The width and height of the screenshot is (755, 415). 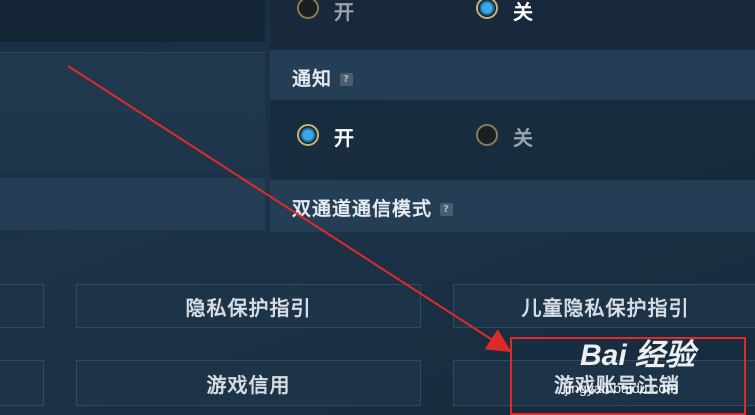 I want to click on watermark-brand: Bai 经验, so click(x=638, y=355).